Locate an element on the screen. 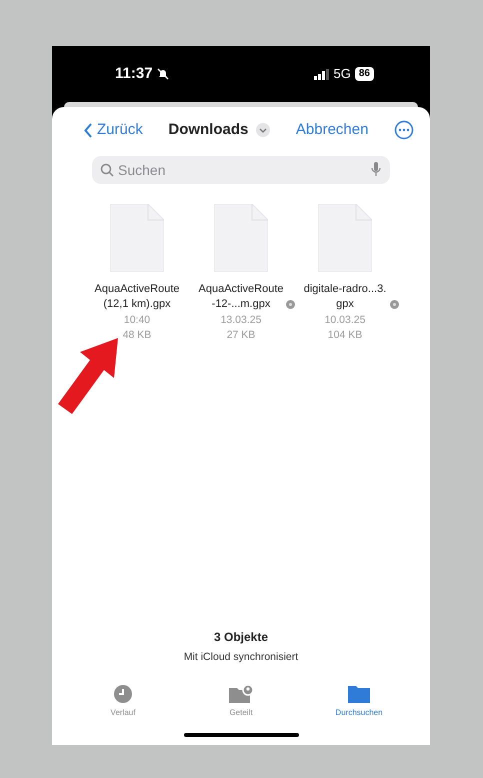 The width and height of the screenshot is (483, 778). microphone-icon is located at coordinates (376, 169).